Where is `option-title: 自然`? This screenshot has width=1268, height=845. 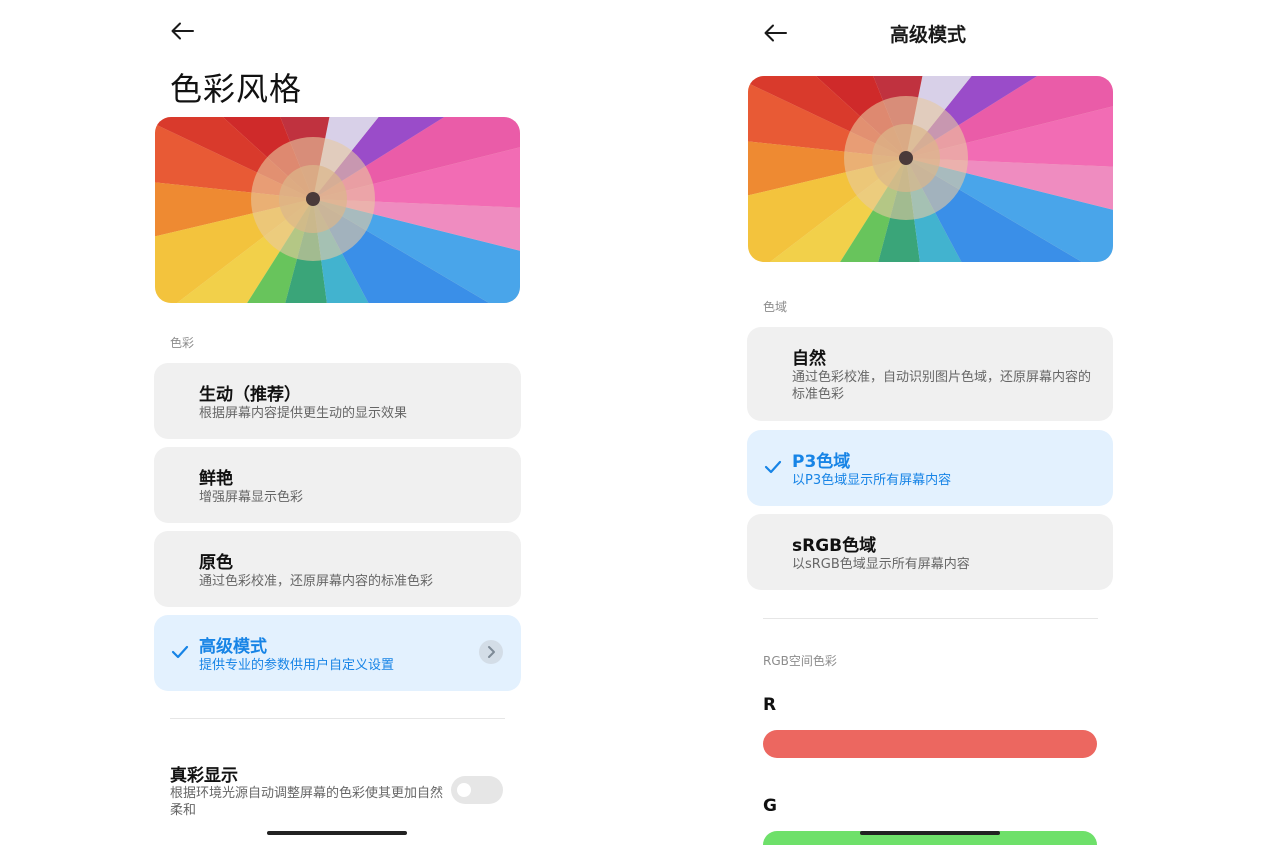 option-title: 自然 is located at coordinates (809, 359).